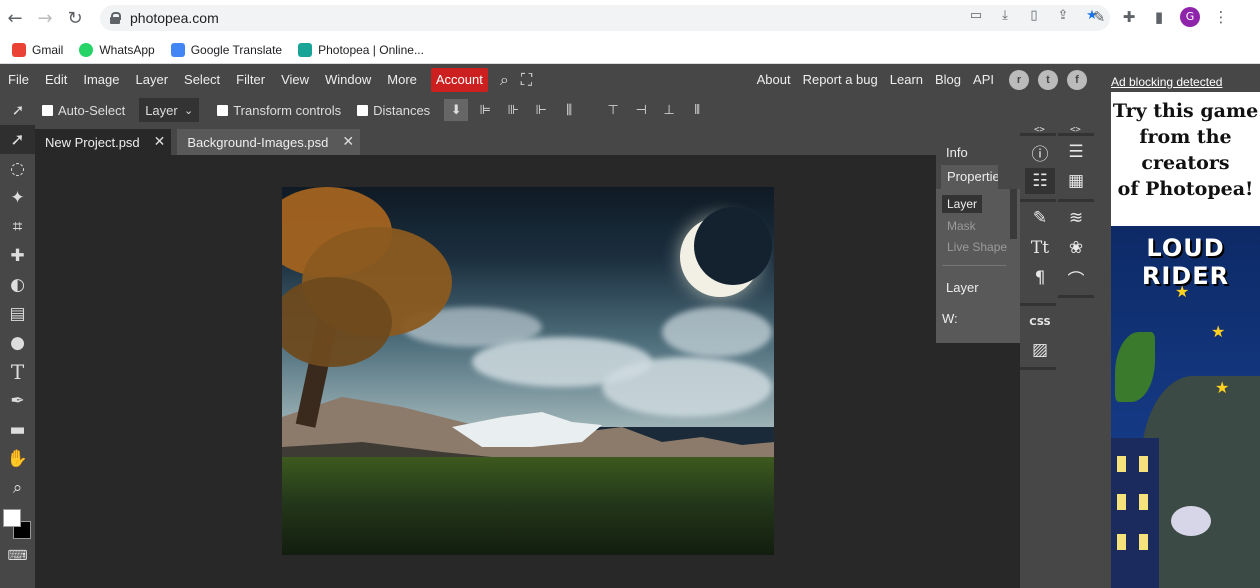 The height and width of the screenshot is (588, 1260). What do you see at coordinates (977, 247) in the screenshot?
I see `props-subtab-live-shape: Live Shape` at bounding box center [977, 247].